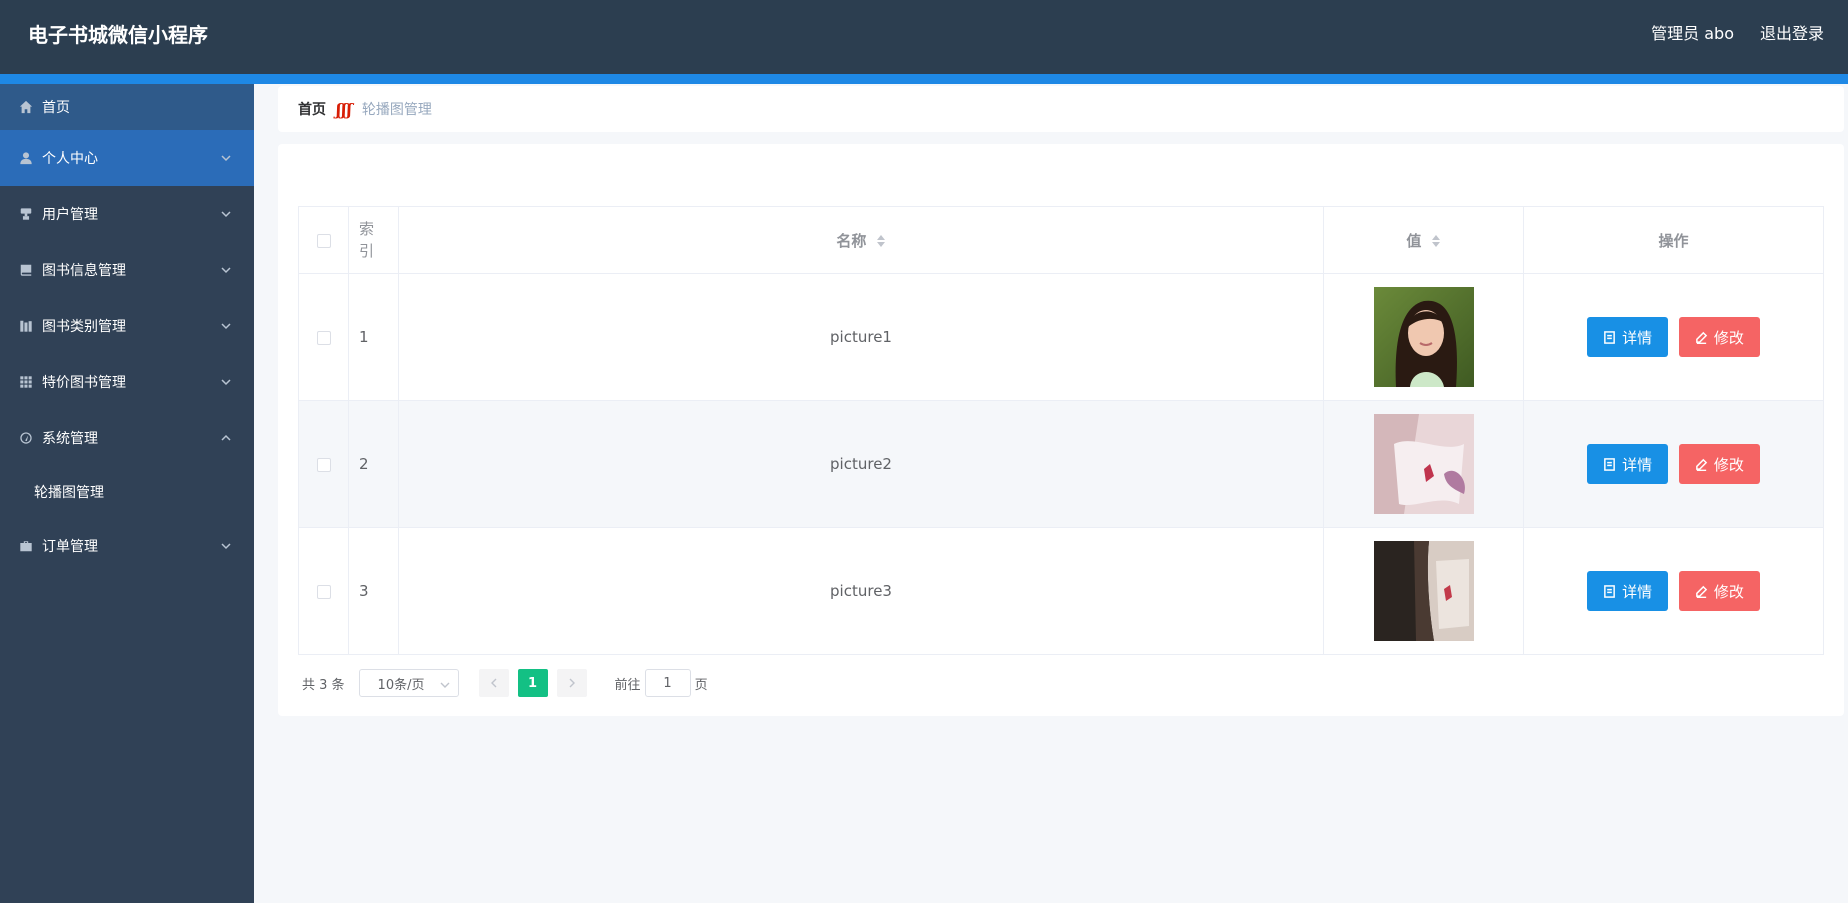  What do you see at coordinates (701, 685) in the screenshot?
I see `goto-suffix: 页` at bounding box center [701, 685].